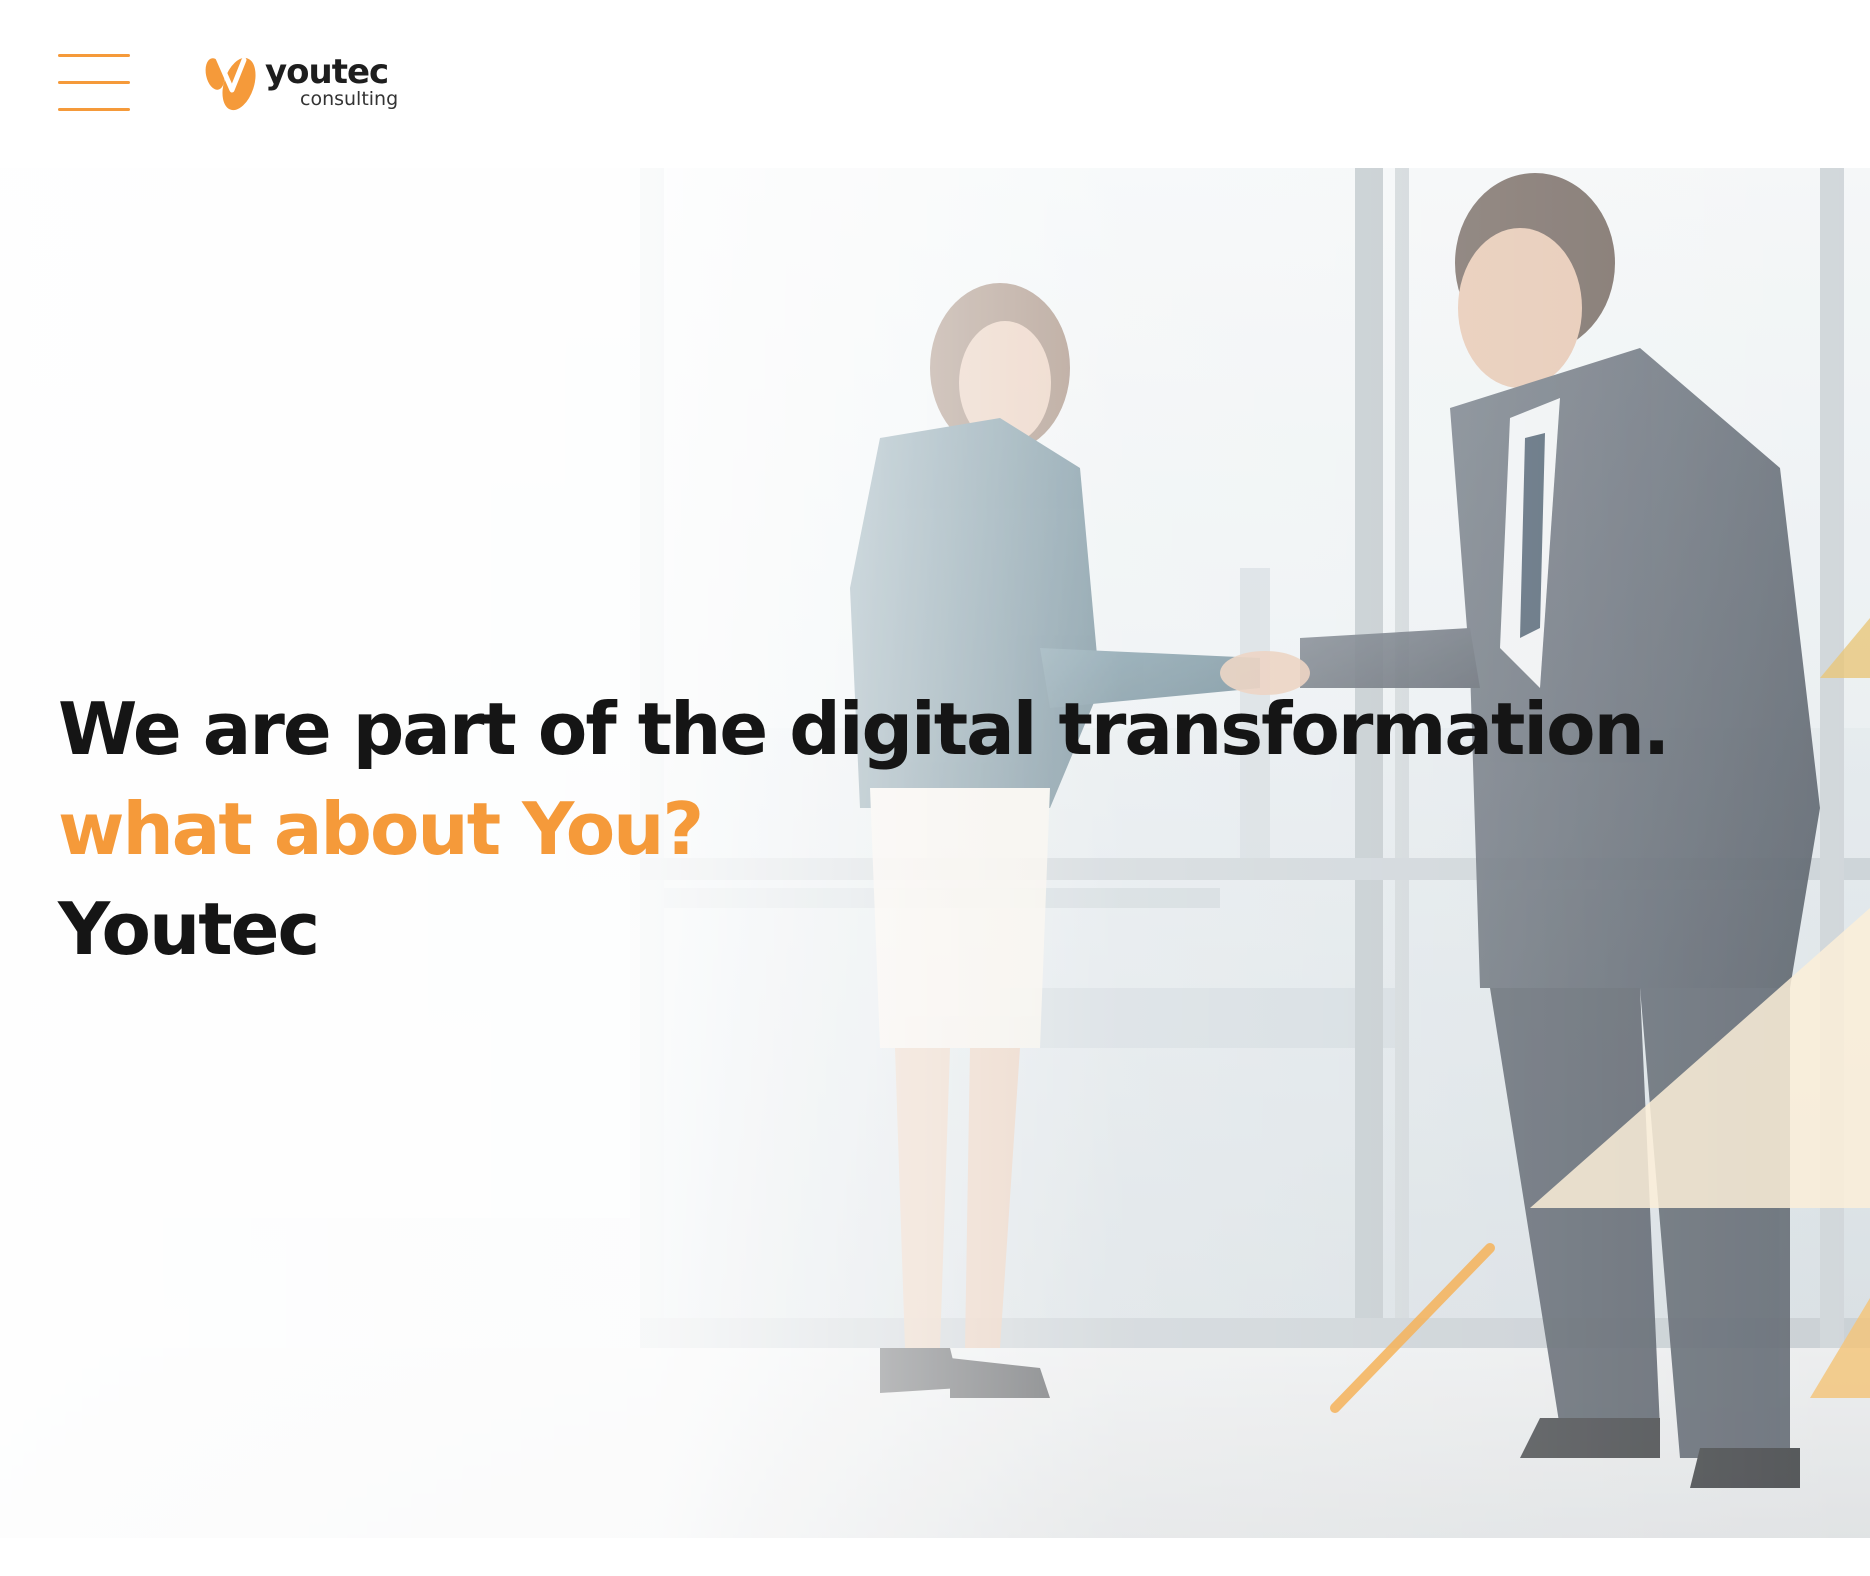 This screenshot has width=1870, height=1576. Describe the element at coordinates (935, 84) in the screenshot. I see `site-header: youtec consulting` at that location.